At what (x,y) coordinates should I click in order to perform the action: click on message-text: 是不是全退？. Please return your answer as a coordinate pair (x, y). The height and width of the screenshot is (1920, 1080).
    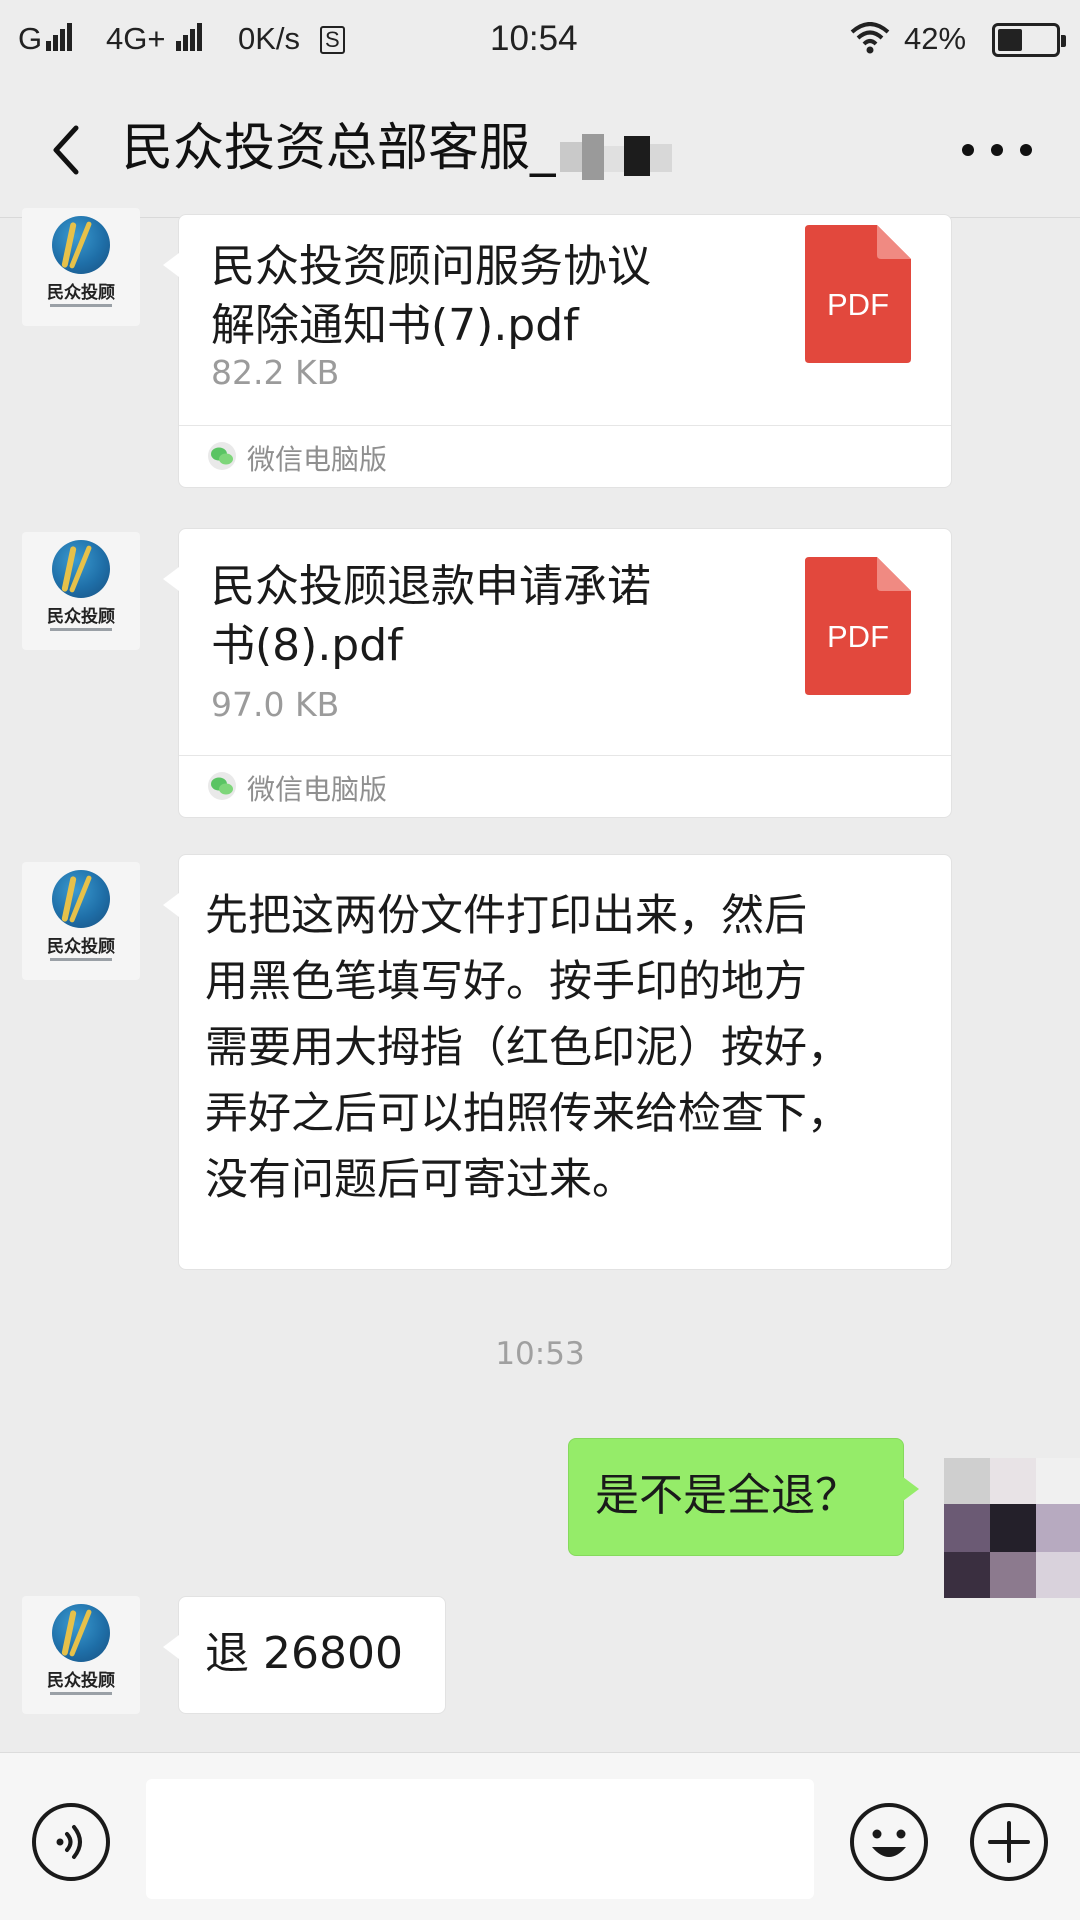
    Looking at the image, I should click on (727, 1495).